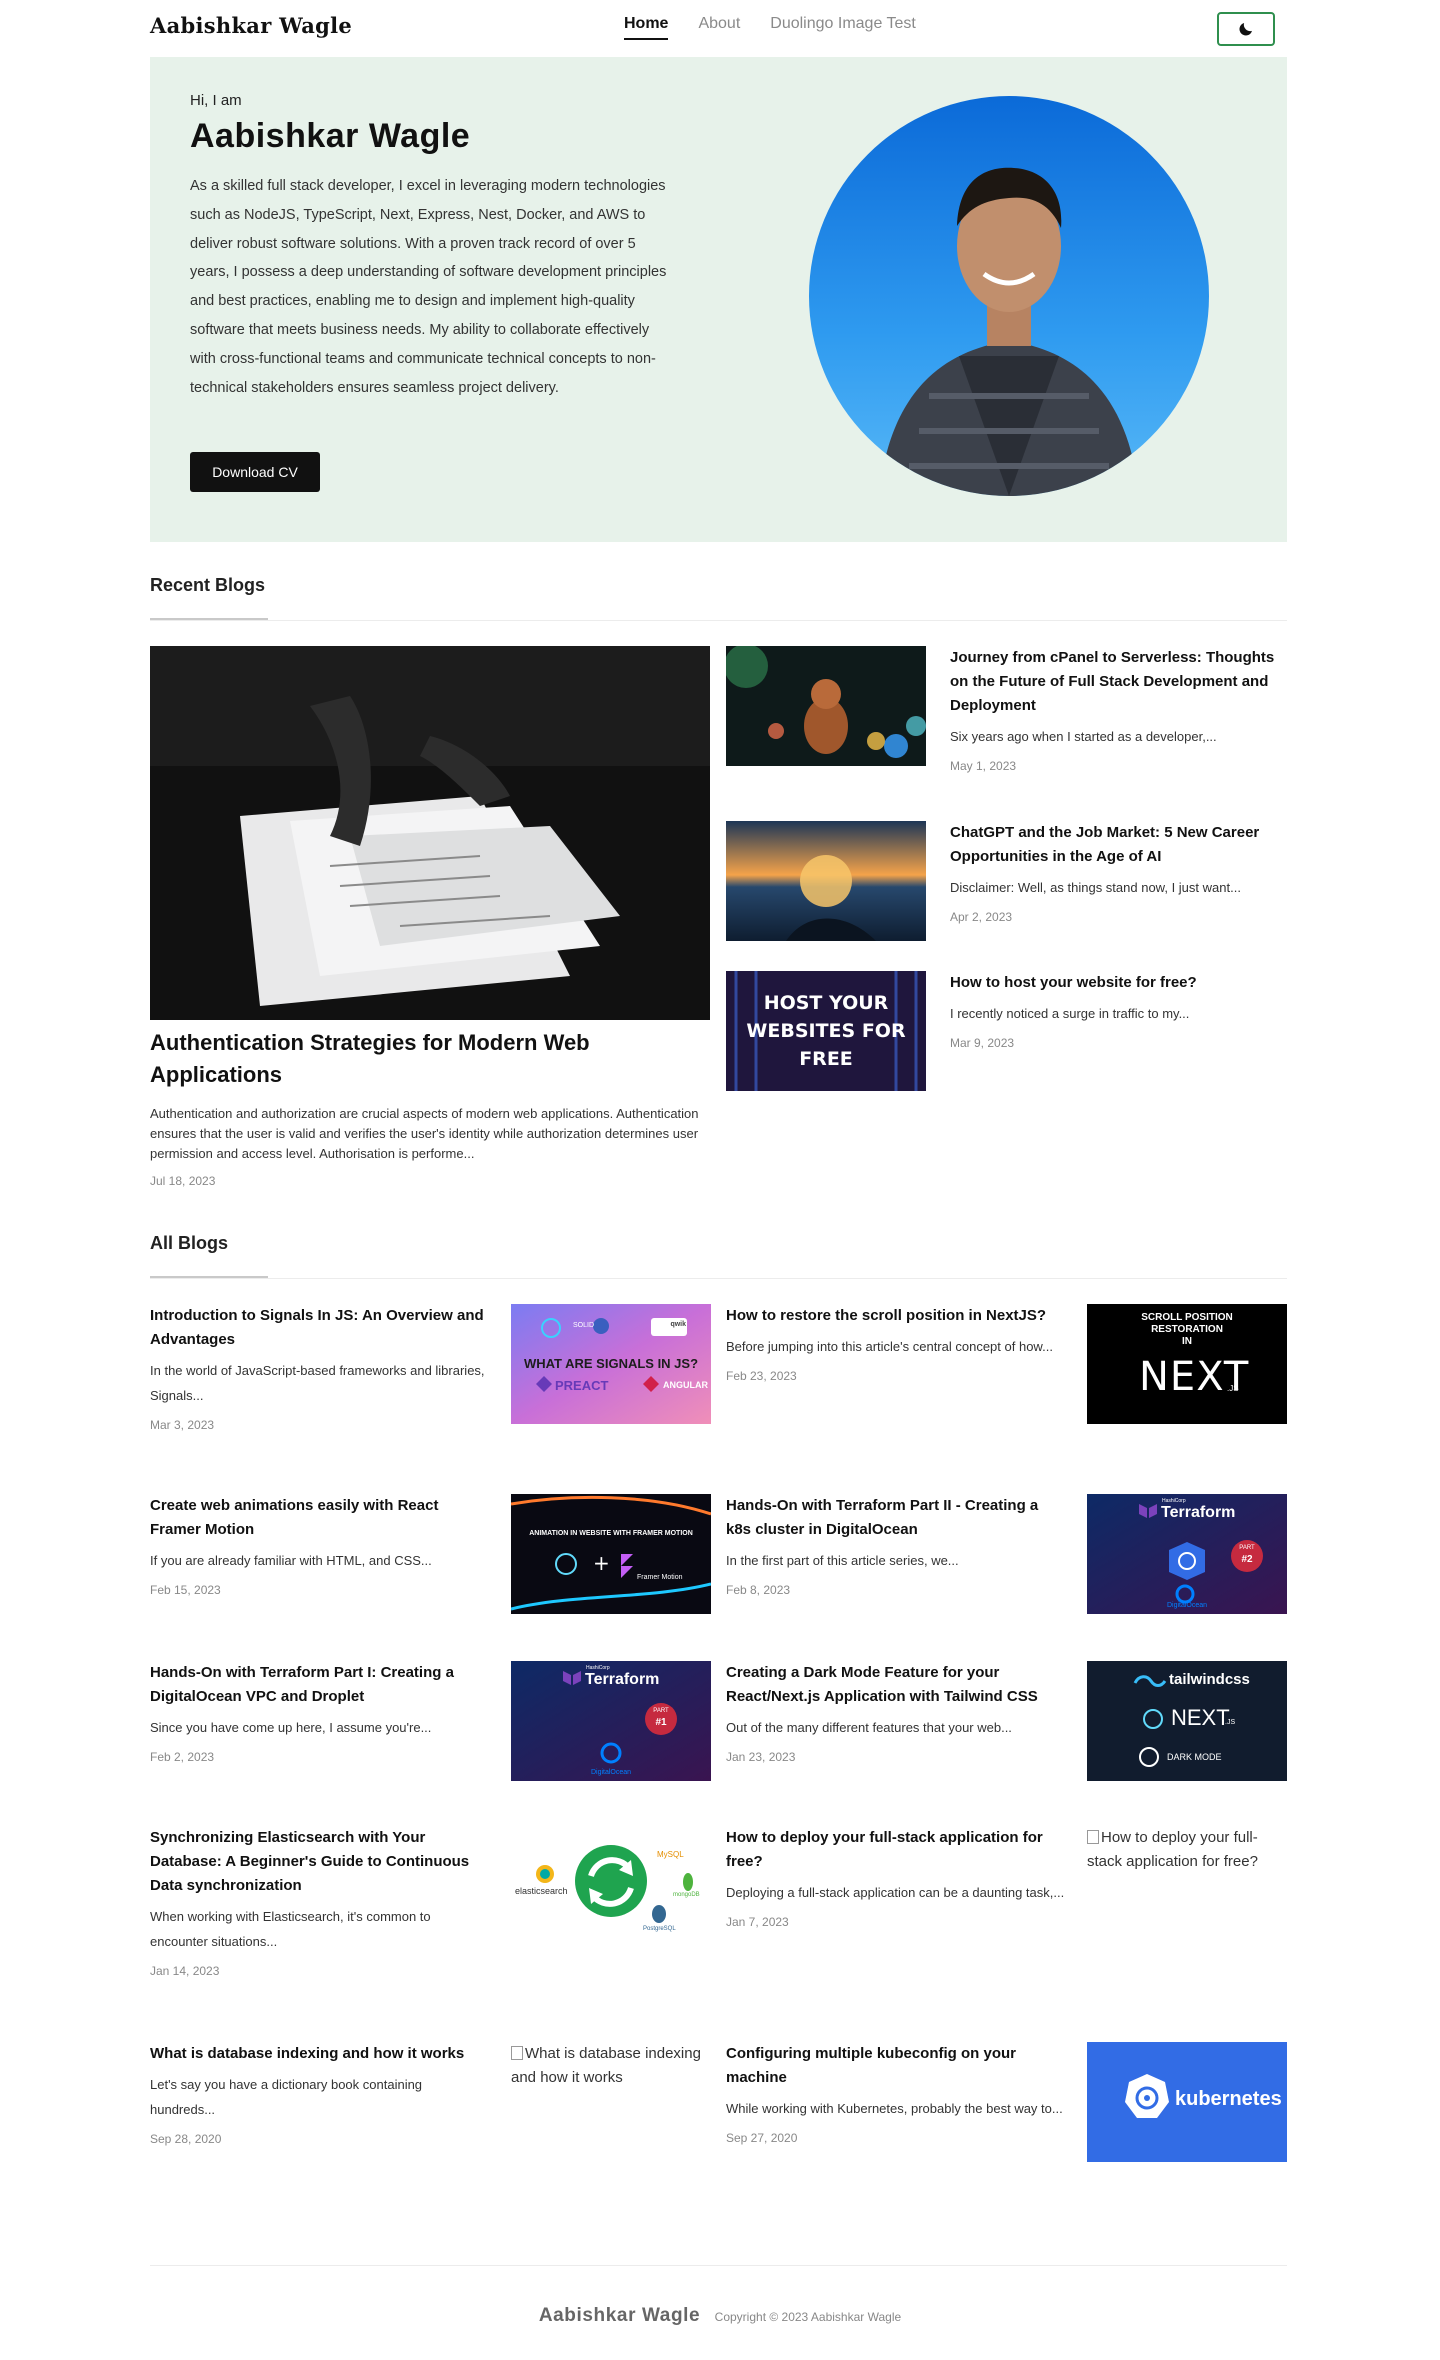 The height and width of the screenshot is (2360, 1440). Describe the element at coordinates (611, 1721) in the screenshot. I see `blog-image: HashiCorp Terraform PART #1 DigitalOcean` at that location.